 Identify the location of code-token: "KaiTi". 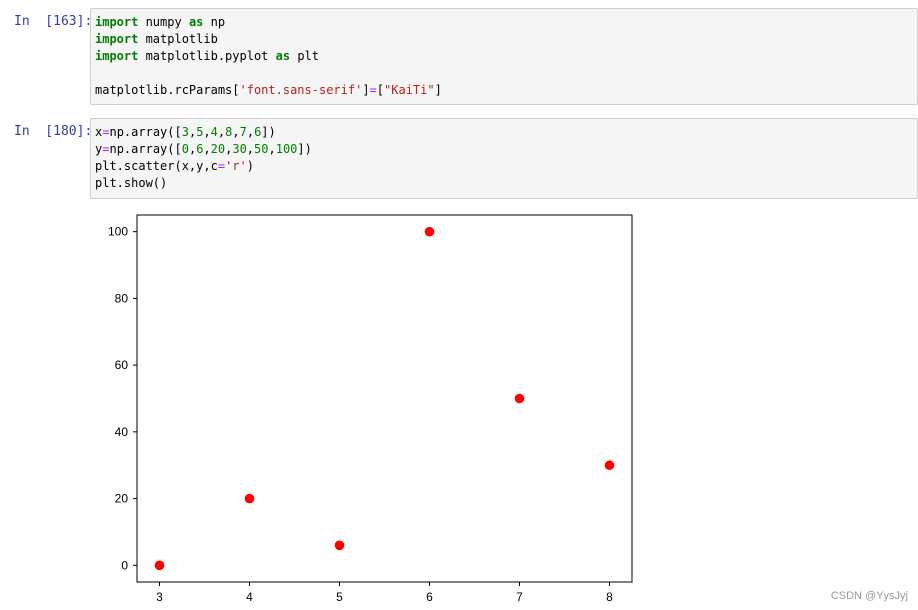
(409, 90).